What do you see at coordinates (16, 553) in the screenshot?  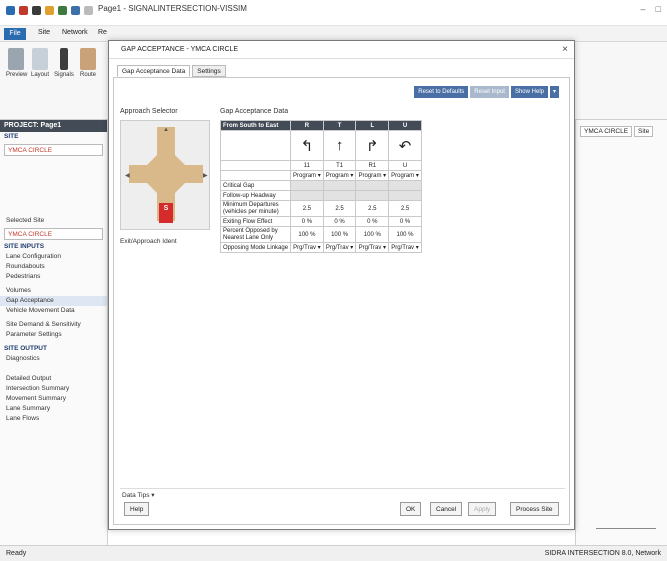 I see `status-text: Ready` at bounding box center [16, 553].